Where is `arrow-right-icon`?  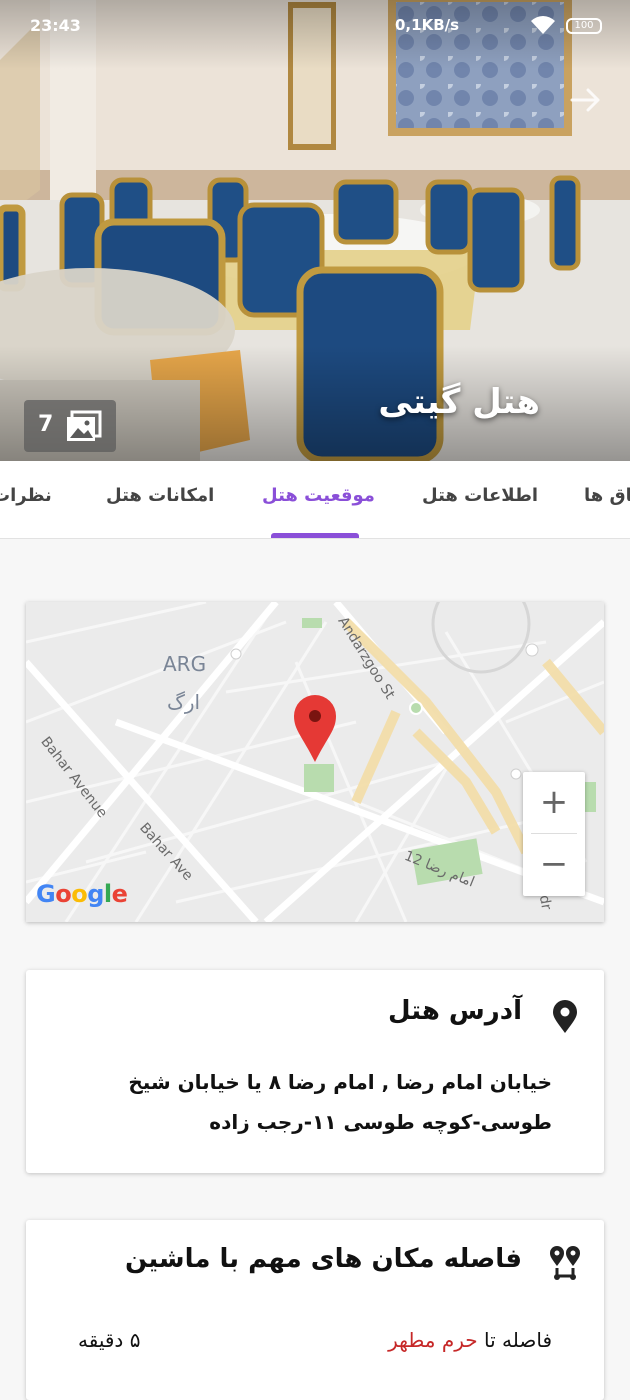
arrow-right-icon is located at coordinates (586, 102).